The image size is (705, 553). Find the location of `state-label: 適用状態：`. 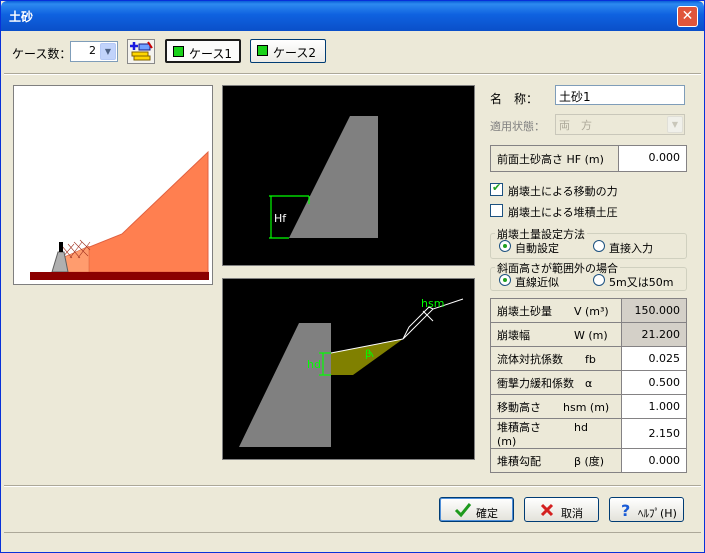

state-label: 適用状態： is located at coordinates (517, 126).